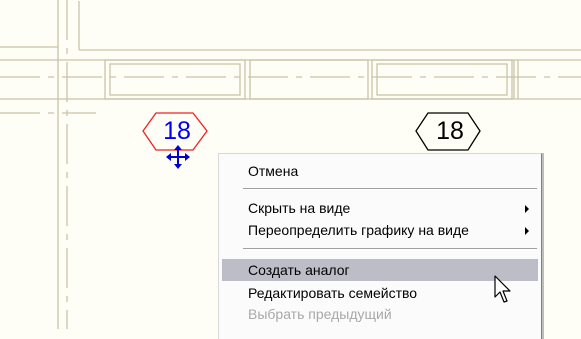 This screenshot has height=339, width=581. What do you see at coordinates (178, 157) in the screenshot?
I see `move-icon` at bounding box center [178, 157].